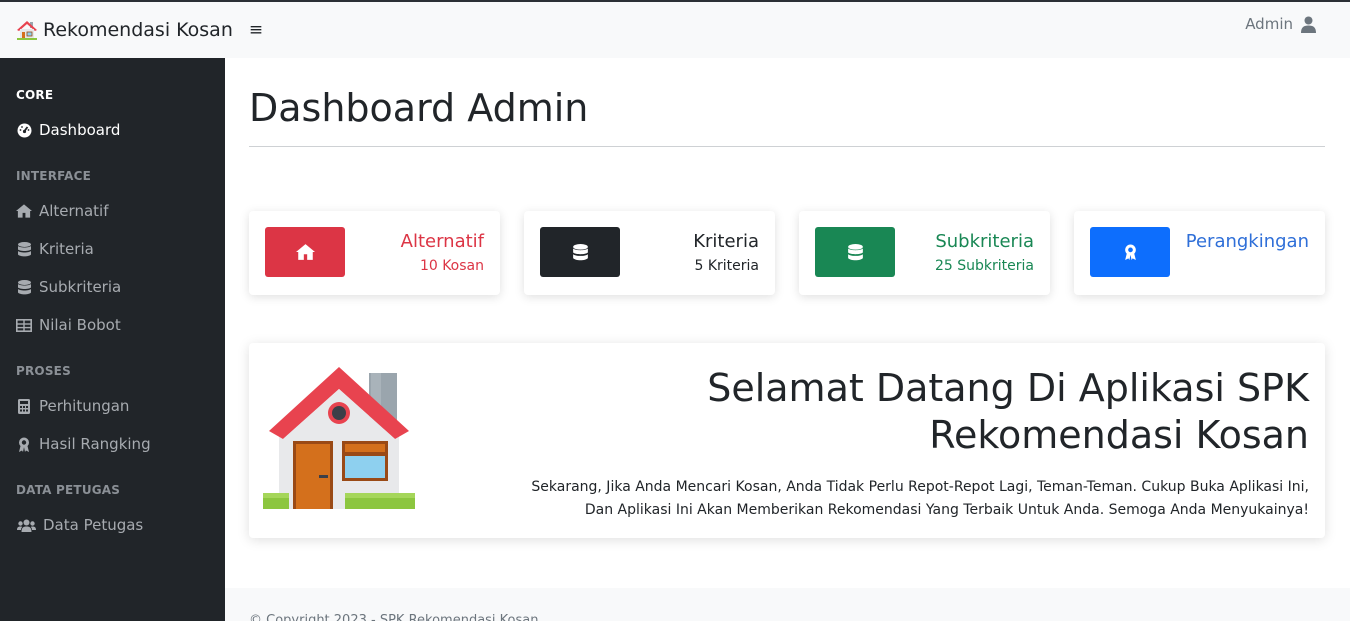 This screenshot has height=621, width=1350. Describe the element at coordinates (74, 211) in the screenshot. I see `sidebar-item-label: Alternatif` at that location.